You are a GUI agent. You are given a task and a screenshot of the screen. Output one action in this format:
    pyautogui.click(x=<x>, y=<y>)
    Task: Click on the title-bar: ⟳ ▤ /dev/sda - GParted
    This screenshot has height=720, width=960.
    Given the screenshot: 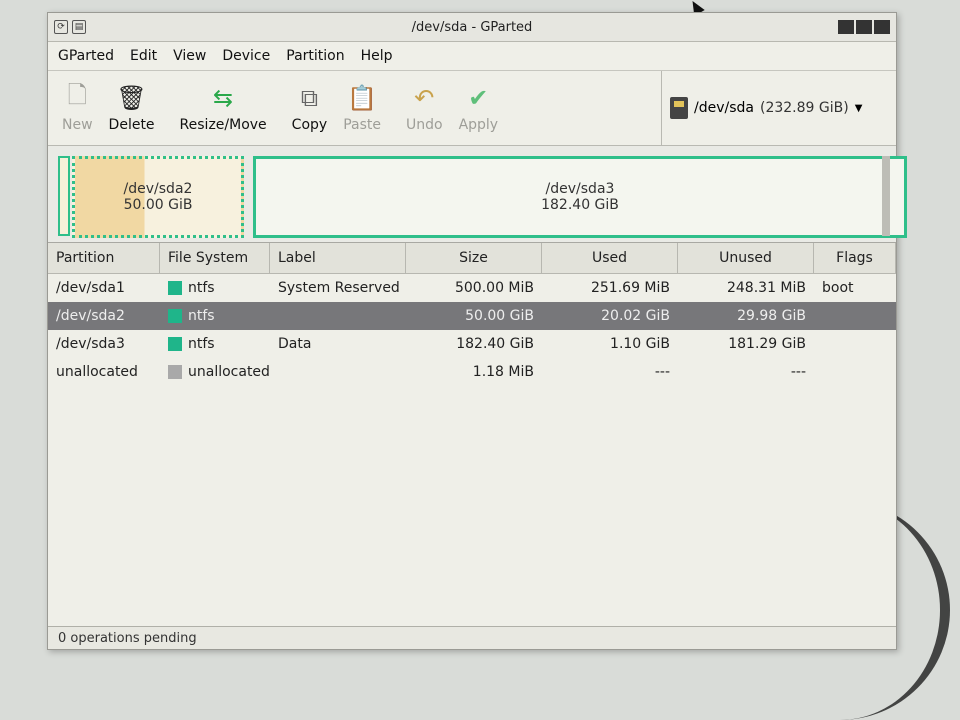 What is the action you would take?
    pyautogui.click(x=472, y=27)
    